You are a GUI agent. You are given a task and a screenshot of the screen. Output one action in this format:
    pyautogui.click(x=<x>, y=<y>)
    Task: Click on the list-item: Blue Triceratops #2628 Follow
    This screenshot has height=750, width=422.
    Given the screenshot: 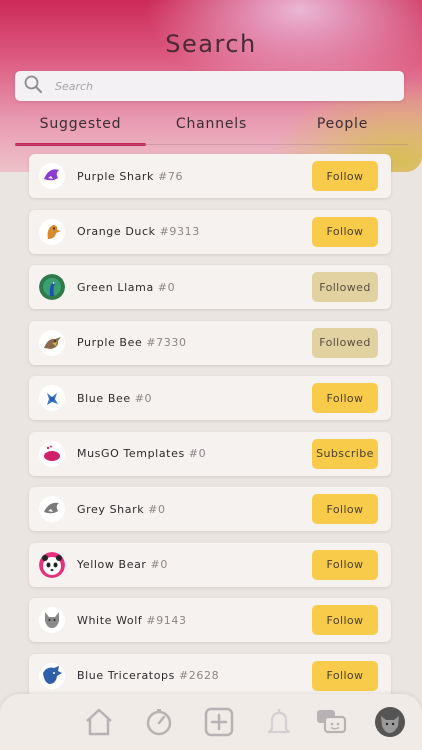 What is the action you would take?
    pyautogui.click(x=210, y=675)
    